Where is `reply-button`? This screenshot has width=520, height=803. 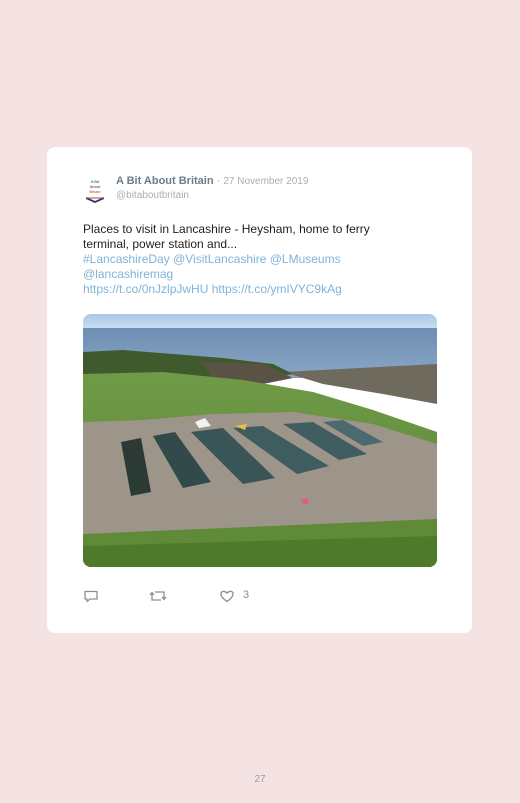
reply-button is located at coordinates (91, 596).